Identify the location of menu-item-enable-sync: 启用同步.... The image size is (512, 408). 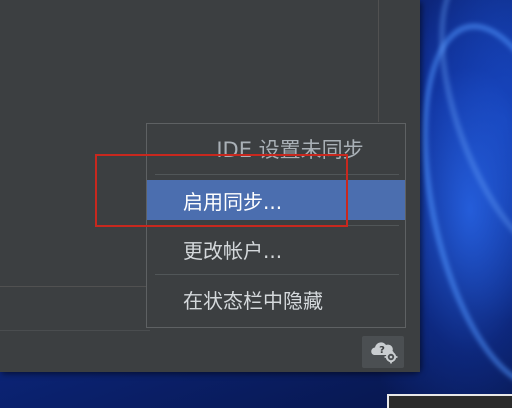
(276, 200).